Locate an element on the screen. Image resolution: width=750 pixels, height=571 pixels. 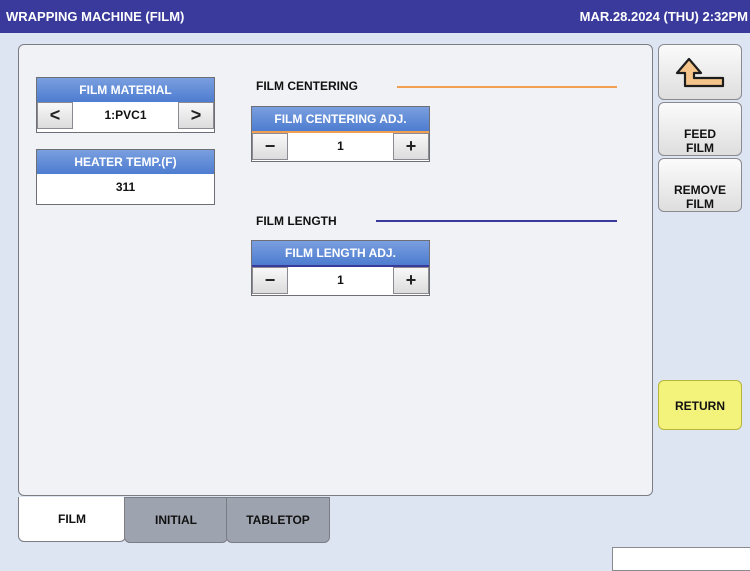
prev-material-button: < is located at coordinates (55, 115).